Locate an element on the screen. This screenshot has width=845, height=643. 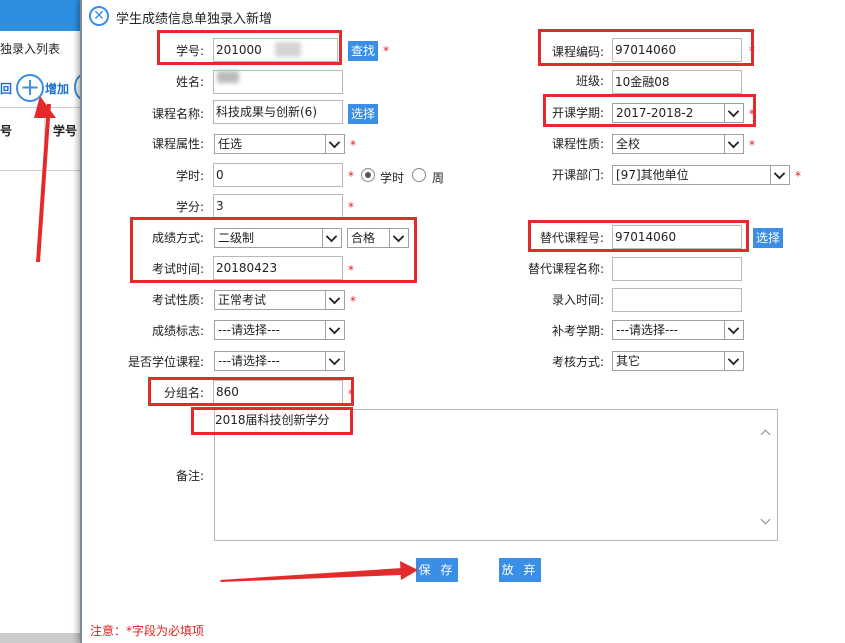
arrow-to-save-button is located at coordinates (319, 571).